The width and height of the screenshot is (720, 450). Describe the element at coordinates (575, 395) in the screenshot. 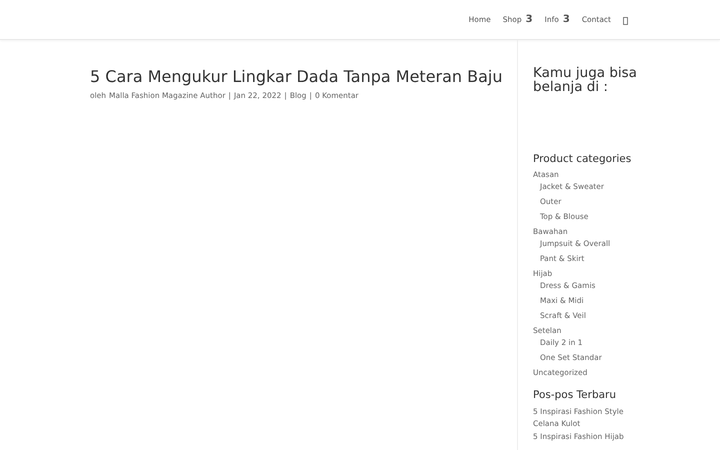

I see `widget-title: Pos-pos Terbaru` at that location.